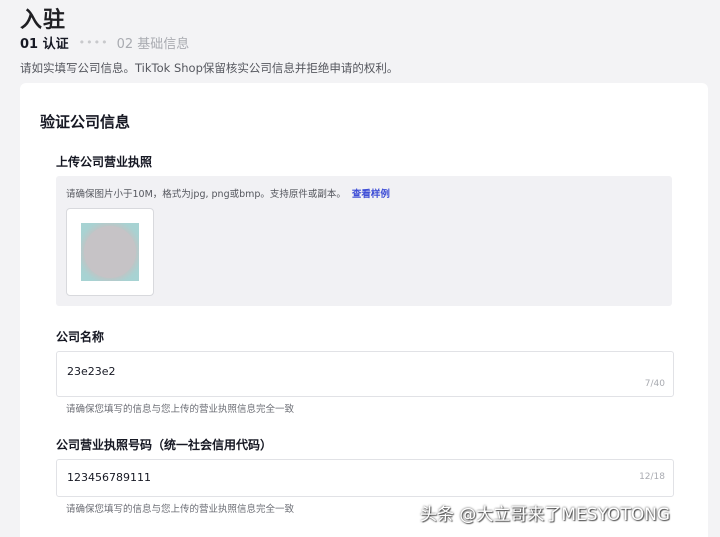 The height and width of the screenshot is (537, 720). I want to click on company-name-value: 23e23e2, so click(91, 371).